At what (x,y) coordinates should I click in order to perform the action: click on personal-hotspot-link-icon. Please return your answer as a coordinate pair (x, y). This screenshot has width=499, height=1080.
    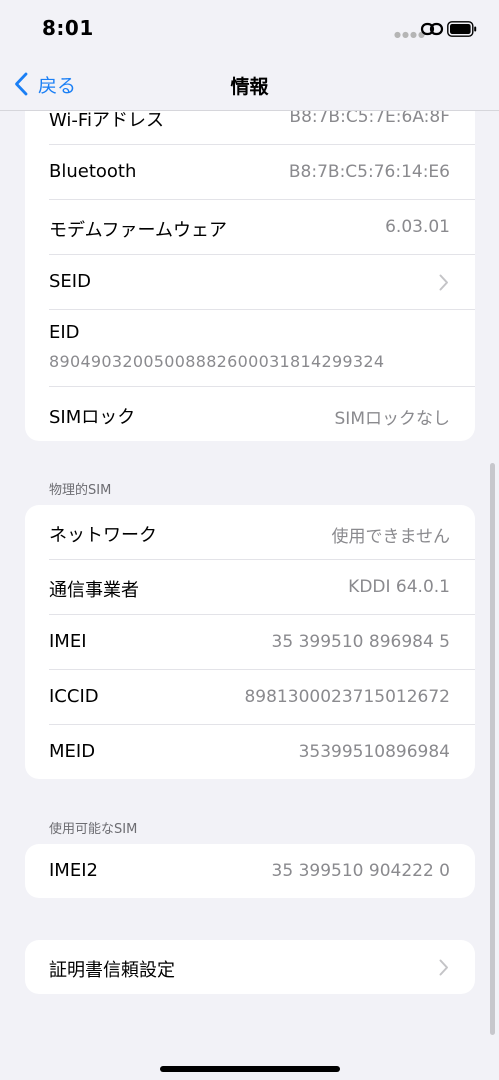
    Looking at the image, I should click on (432, 29).